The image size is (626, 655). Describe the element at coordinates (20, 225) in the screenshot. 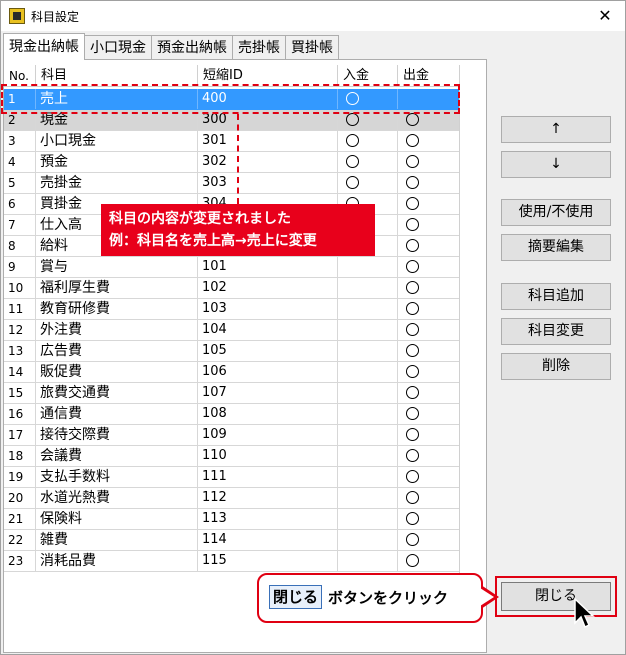

I see `row-no: 7` at that location.